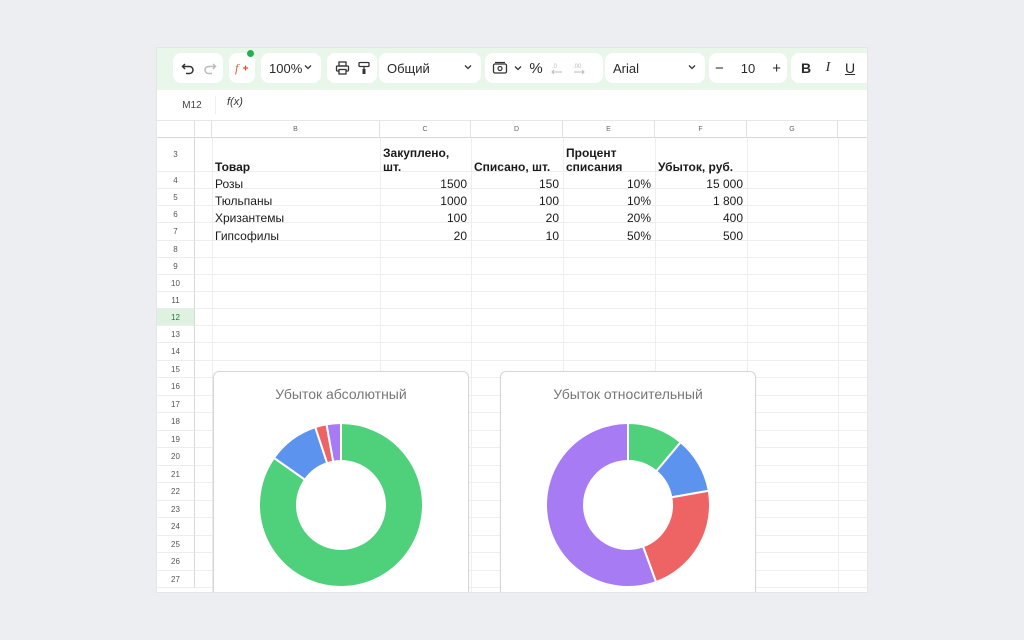  I want to click on formula-bar: M12 f(x), so click(512, 105).